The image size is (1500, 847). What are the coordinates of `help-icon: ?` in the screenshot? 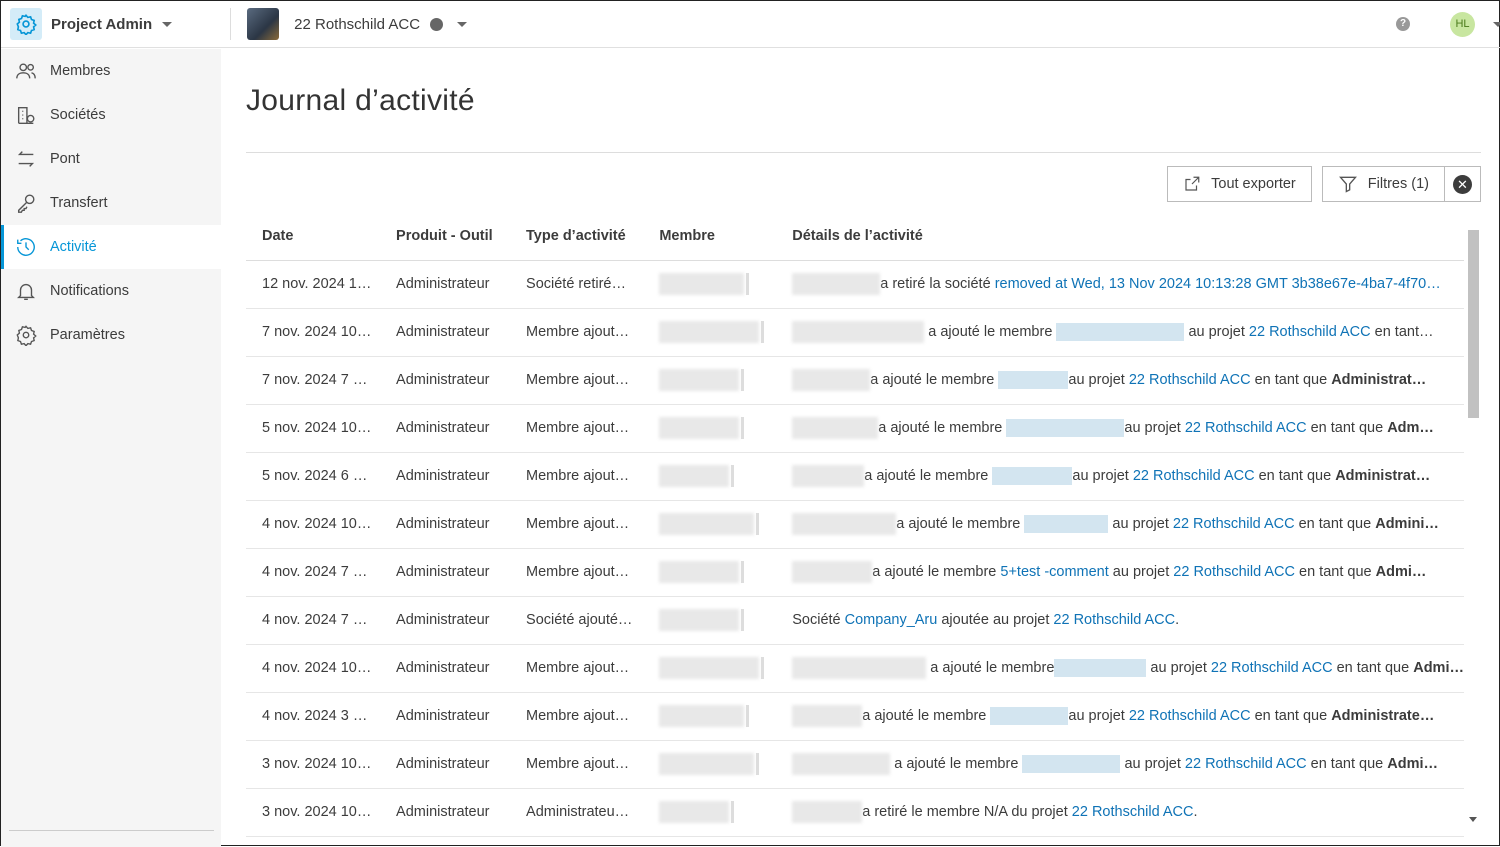 It's located at (1403, 24).